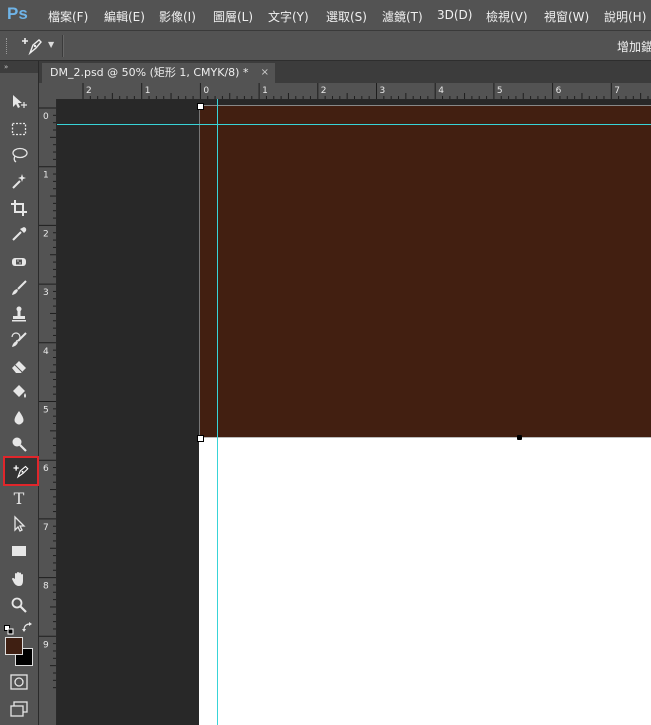  What do you see at coordinates (288, 16) in the screenshot?
I see `menu-type: 文字(Y)` at bounding box center [288, 16].